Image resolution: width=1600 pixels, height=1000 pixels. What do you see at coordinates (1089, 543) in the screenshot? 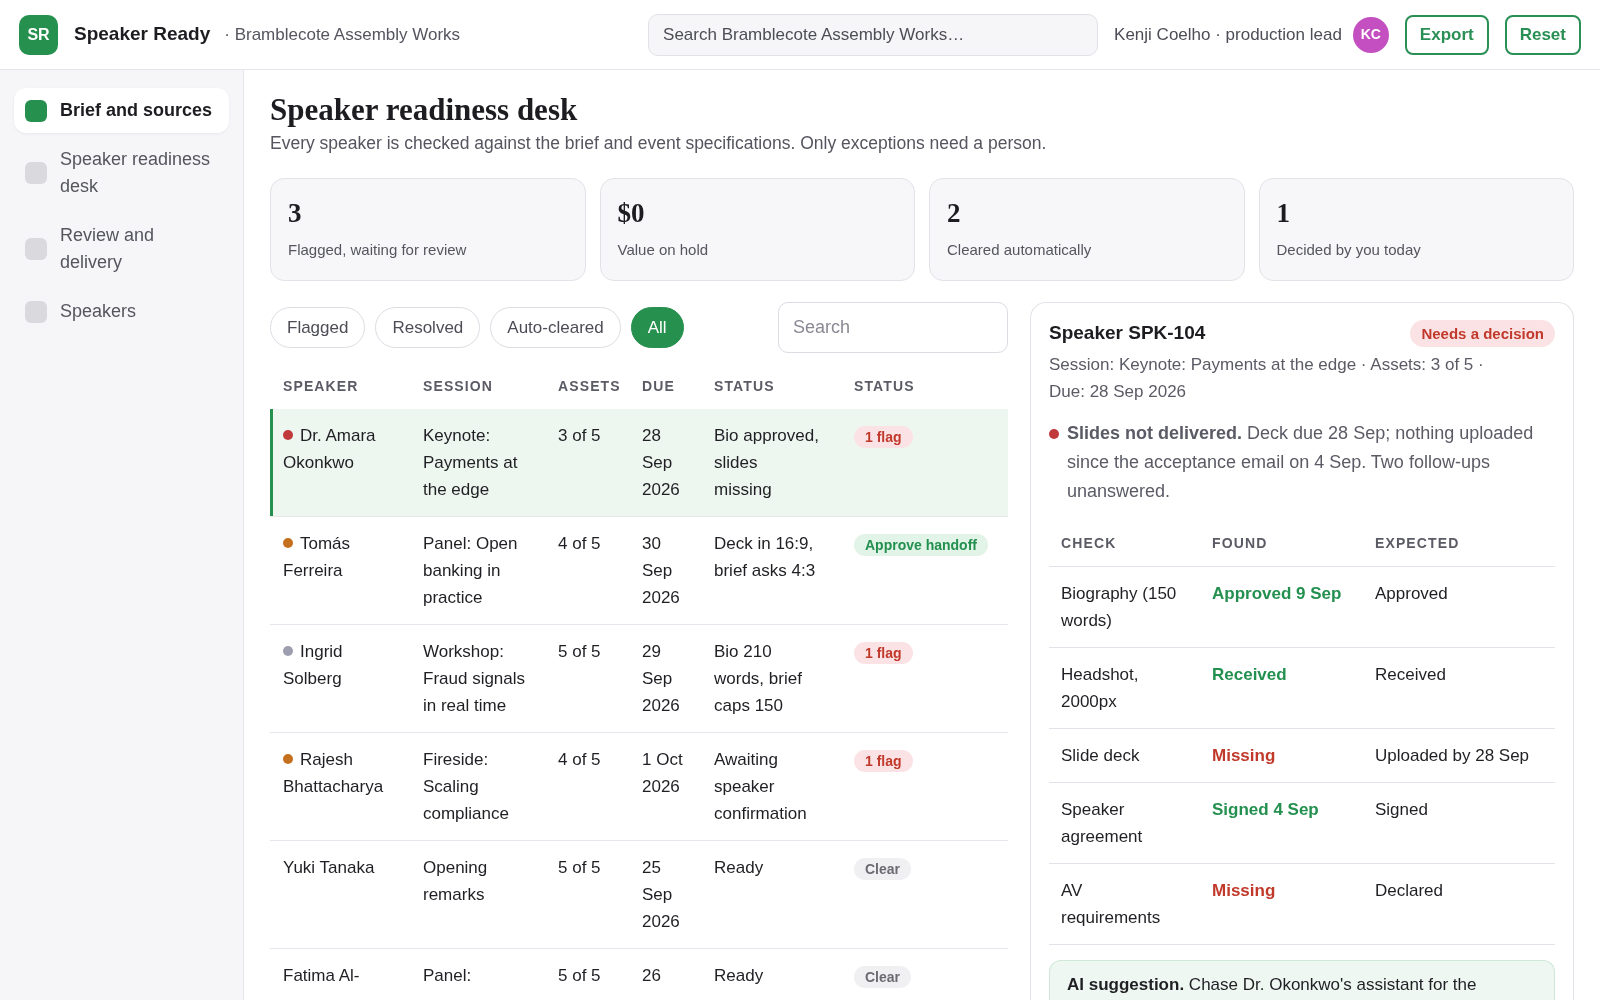
I see `column-header: CHECK` at bounding box center [1089, 543].